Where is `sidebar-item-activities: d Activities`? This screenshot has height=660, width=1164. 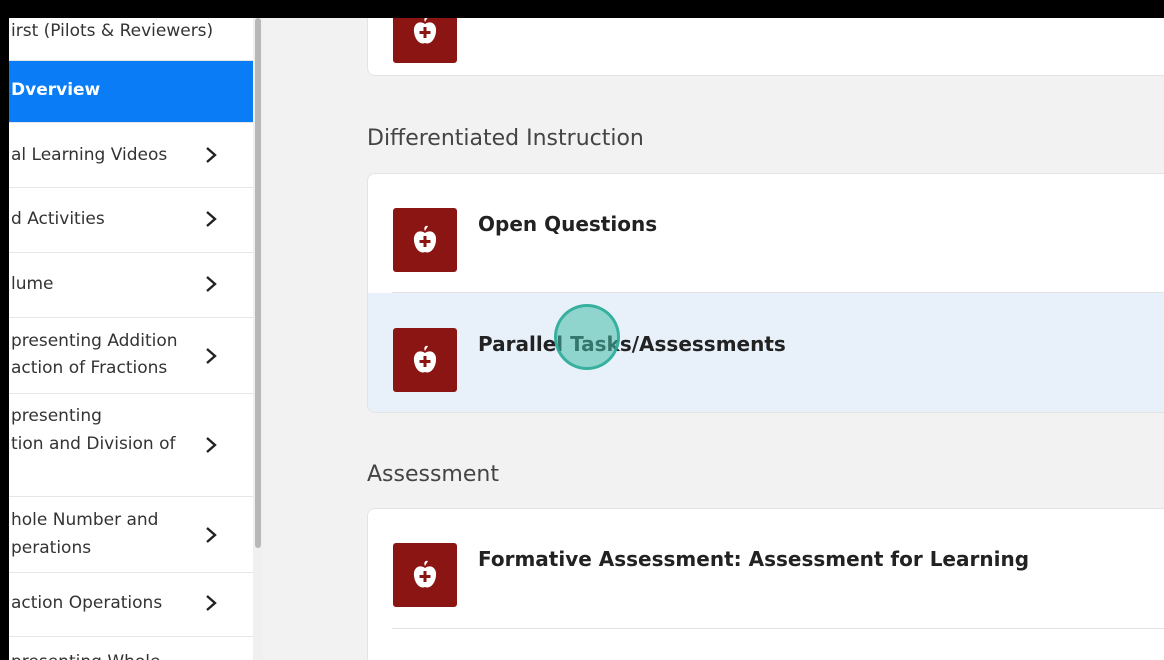
sidebar-item-activities: d Activities is located at coordinates (131, 220).